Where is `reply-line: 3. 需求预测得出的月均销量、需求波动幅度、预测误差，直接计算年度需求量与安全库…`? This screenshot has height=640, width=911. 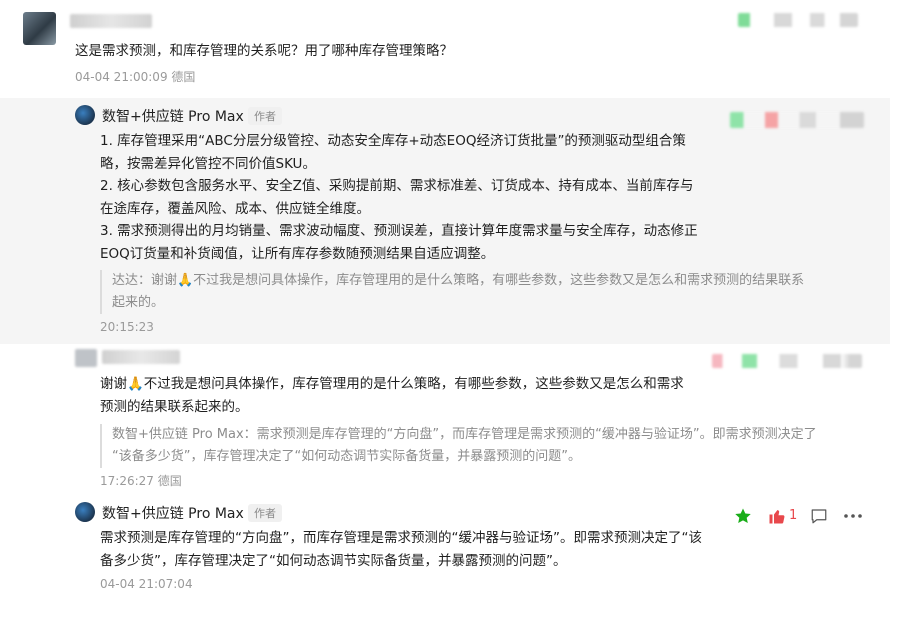
reply-line: 3. 需求预测得出的月均销量、需求波动幅度、预测误差，直接计算年度需求量与安全库… is located at coordinates (399, 231).